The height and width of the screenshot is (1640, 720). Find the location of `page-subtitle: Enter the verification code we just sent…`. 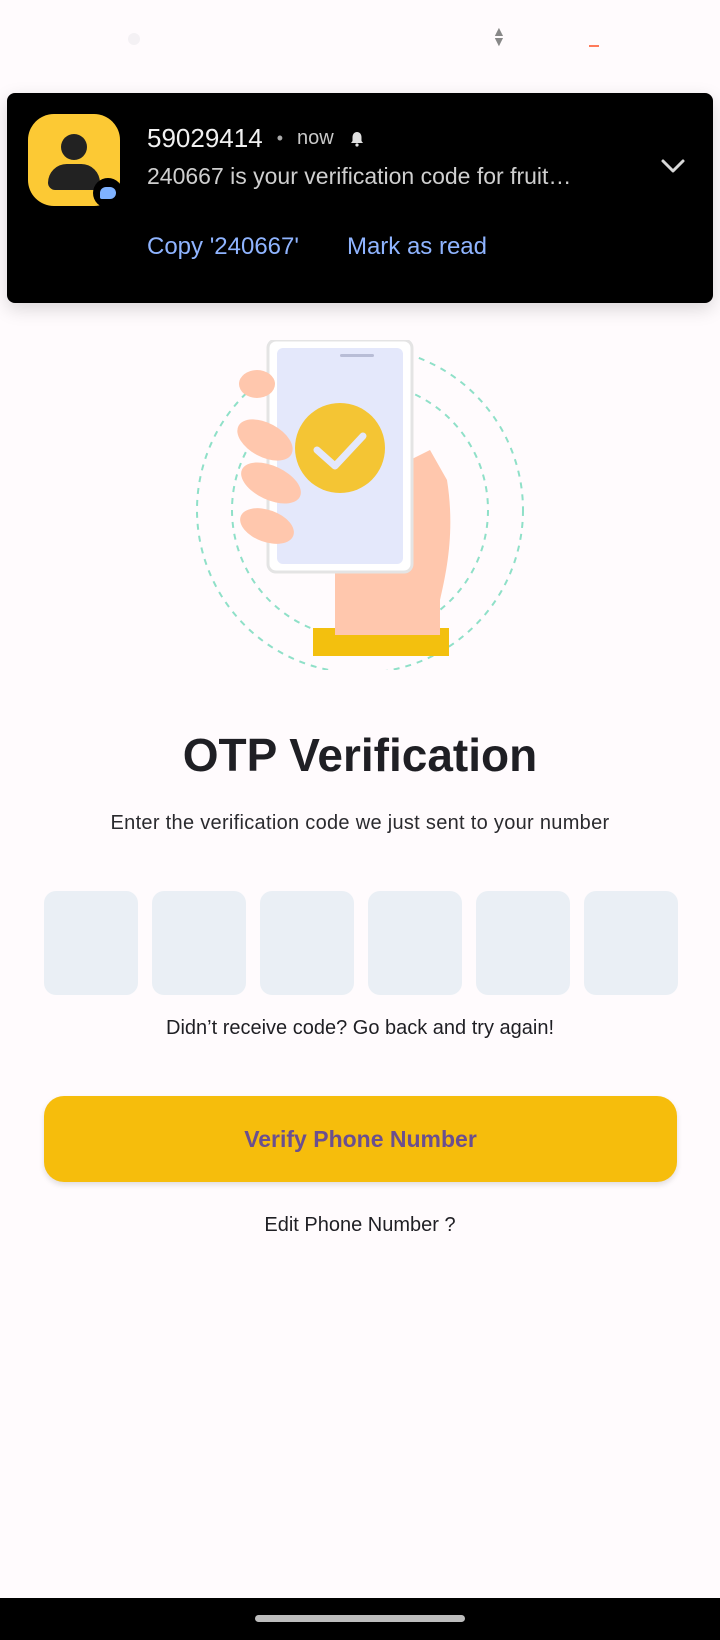

page-subtitle: Enter the verification code we just sent… is located at coordinates (360, 823).